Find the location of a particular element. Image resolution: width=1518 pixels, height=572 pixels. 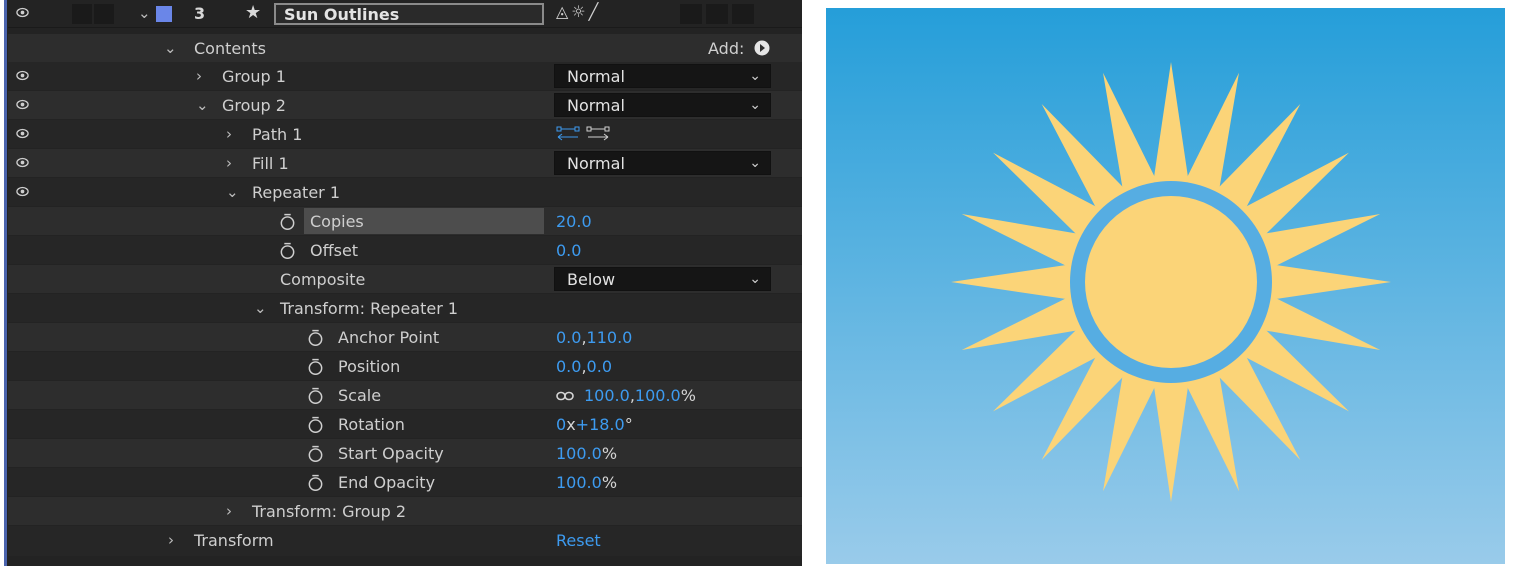

rotation-separator: x is located at coordinates (571, 424).